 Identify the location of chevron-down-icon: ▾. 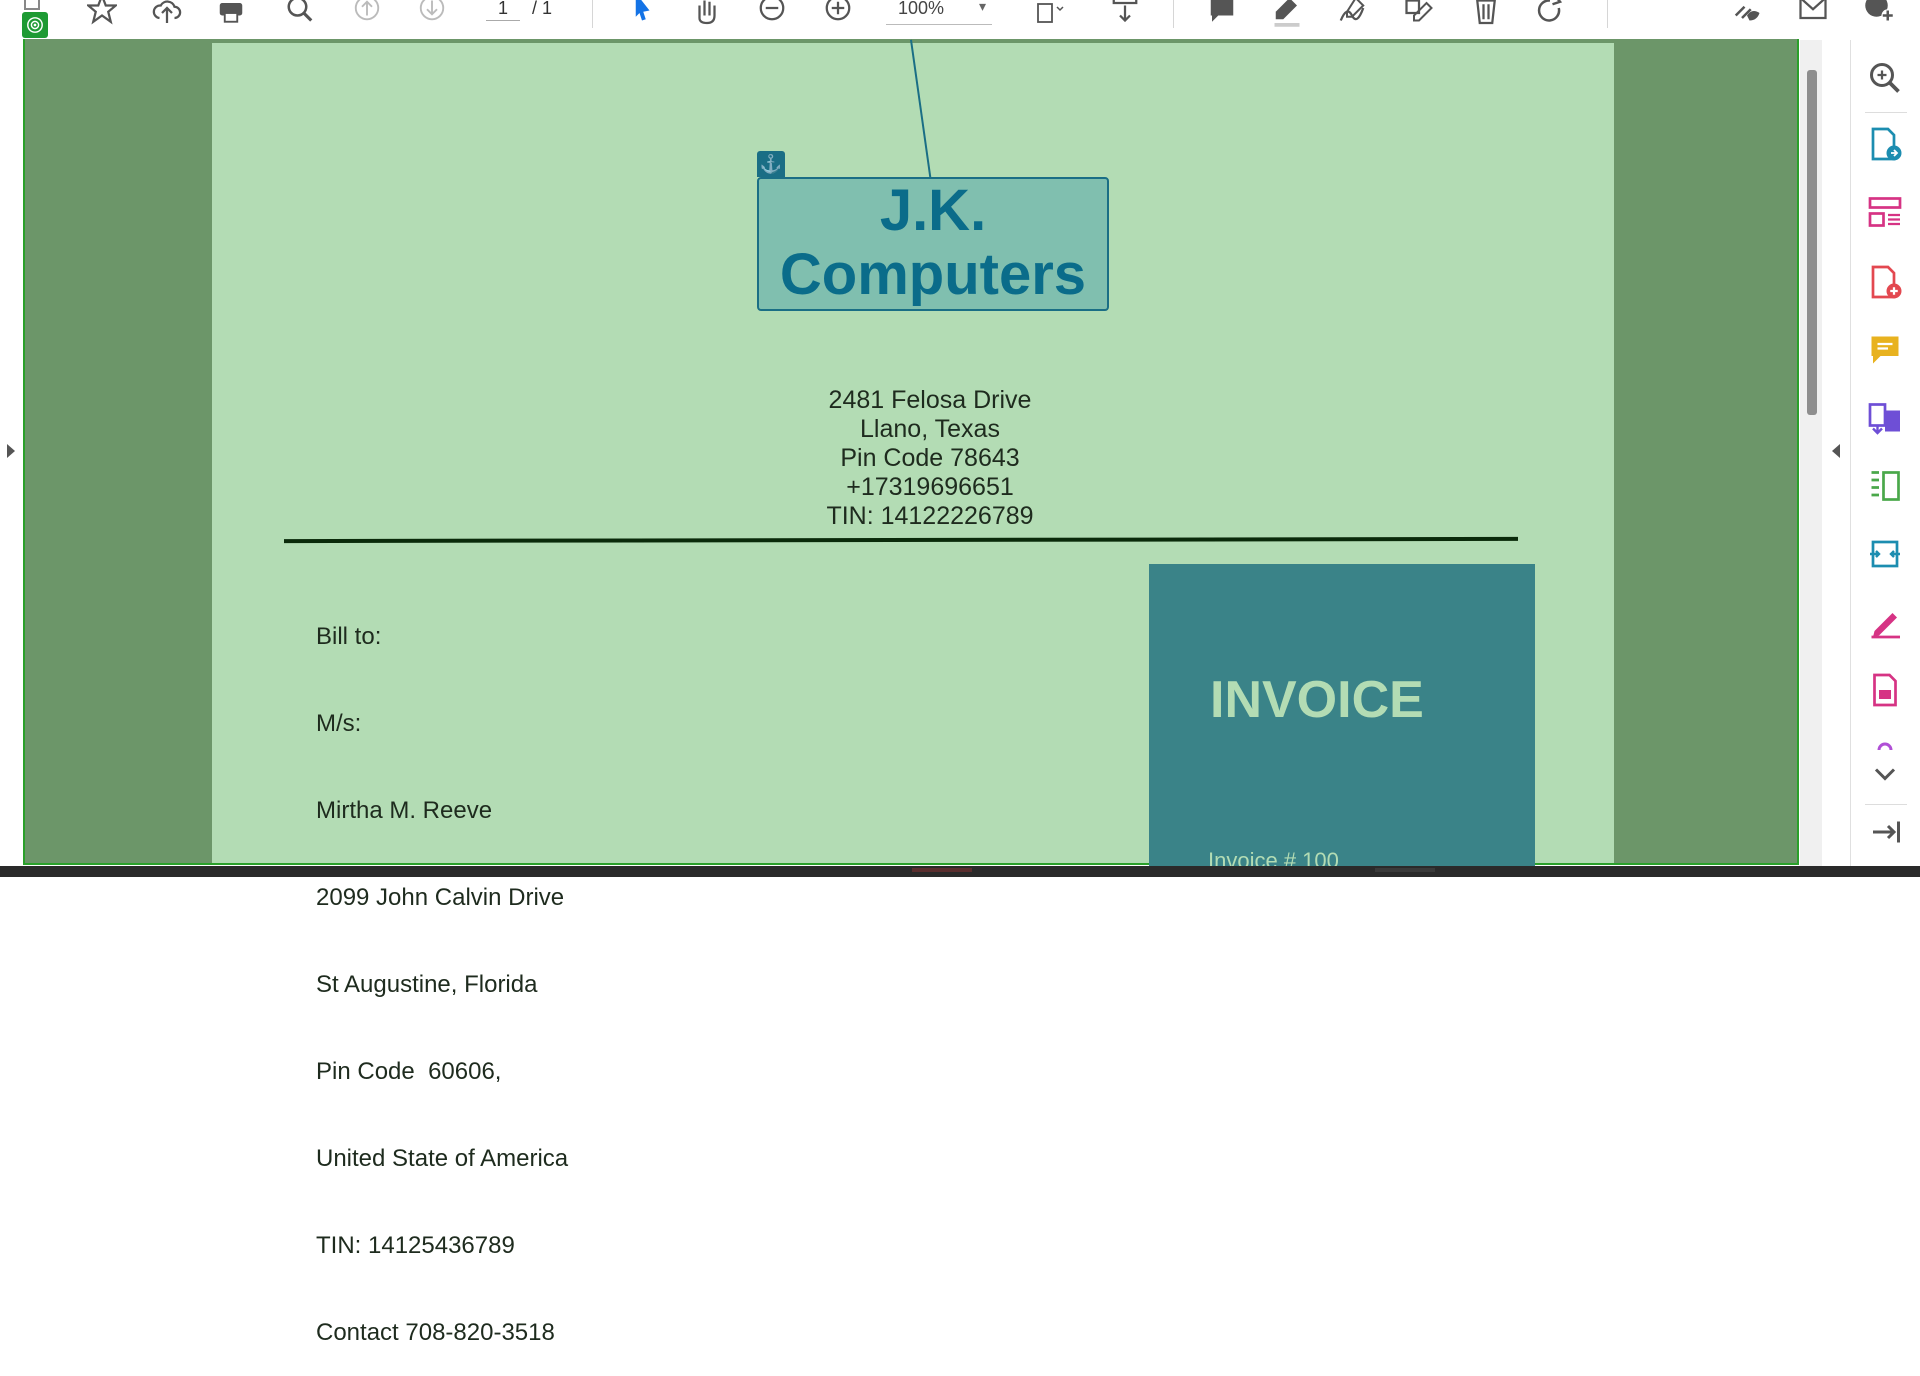
(982, 7).